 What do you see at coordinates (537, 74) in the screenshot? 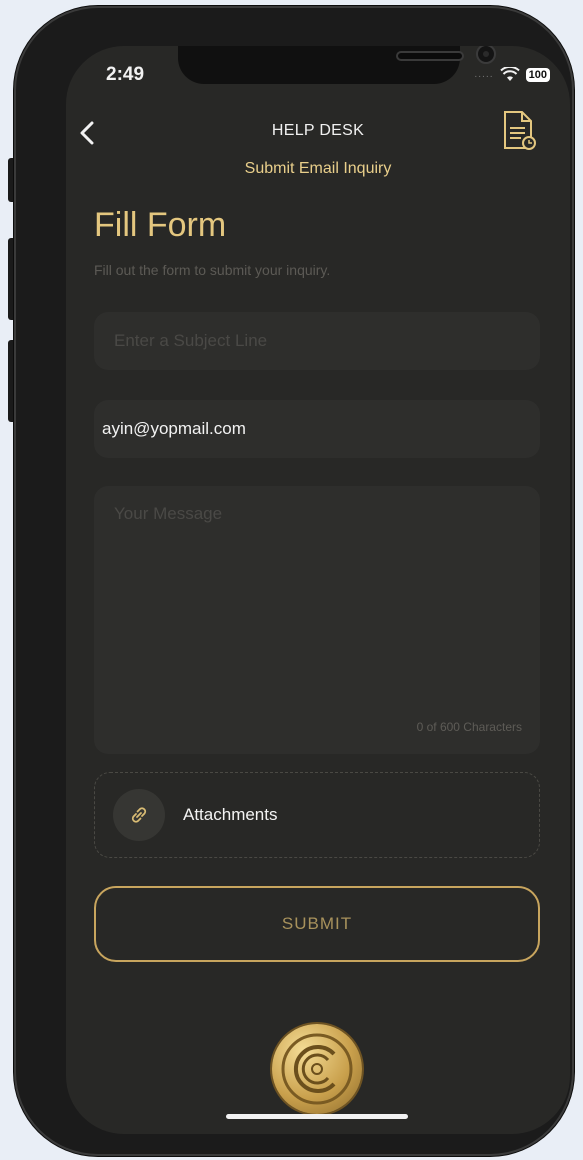
I see `battery-indicator: 100` at bounding box center [537, 74].